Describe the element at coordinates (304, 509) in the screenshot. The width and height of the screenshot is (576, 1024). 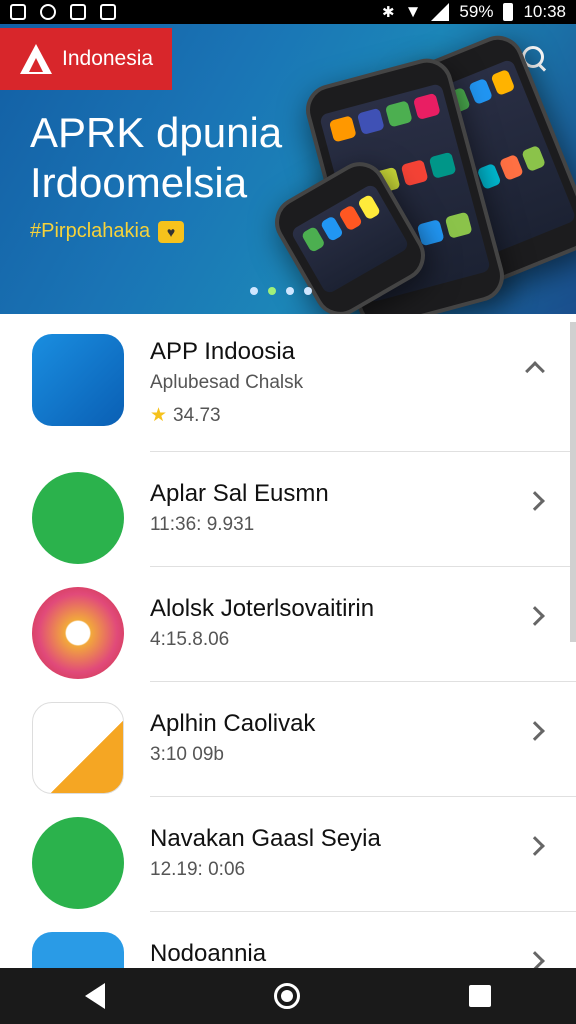
I see `list-item: Aplar Sal Eusmn 11:36: 9.931` at that location.